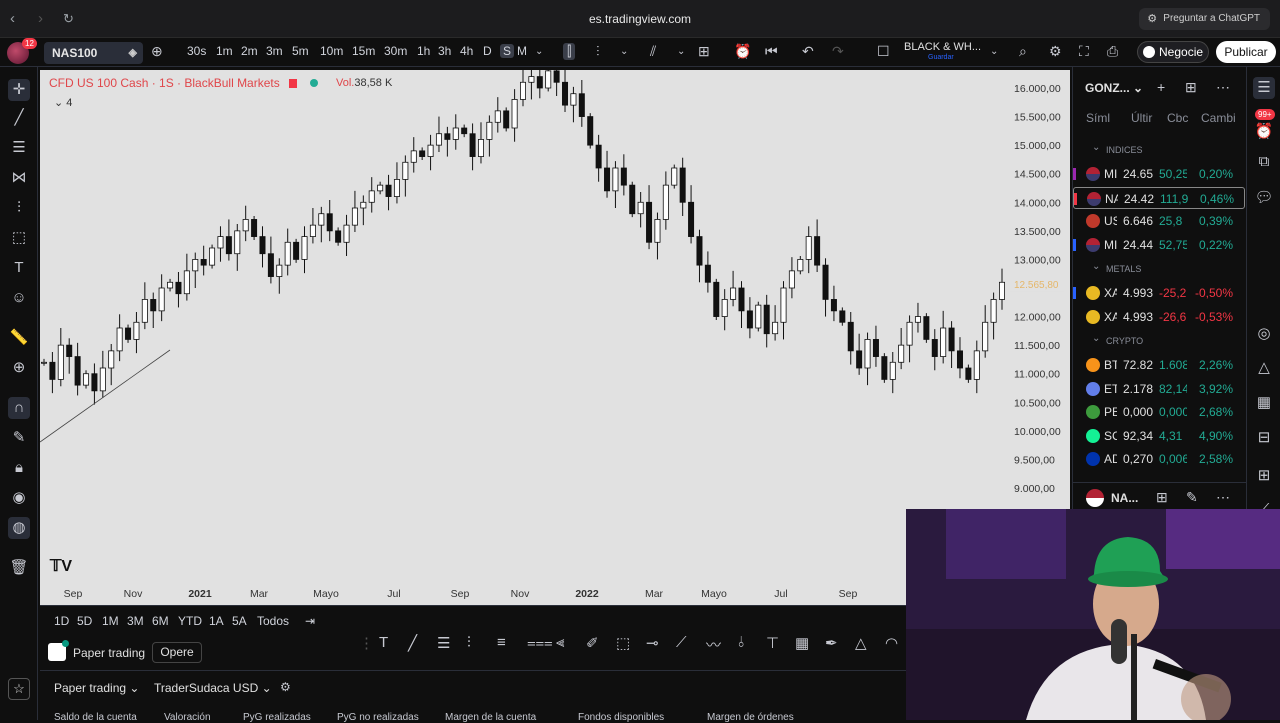  Describe the element at coordinates (1246, 52) in the screenshot. I see `publish-button: Publicar` at that location.